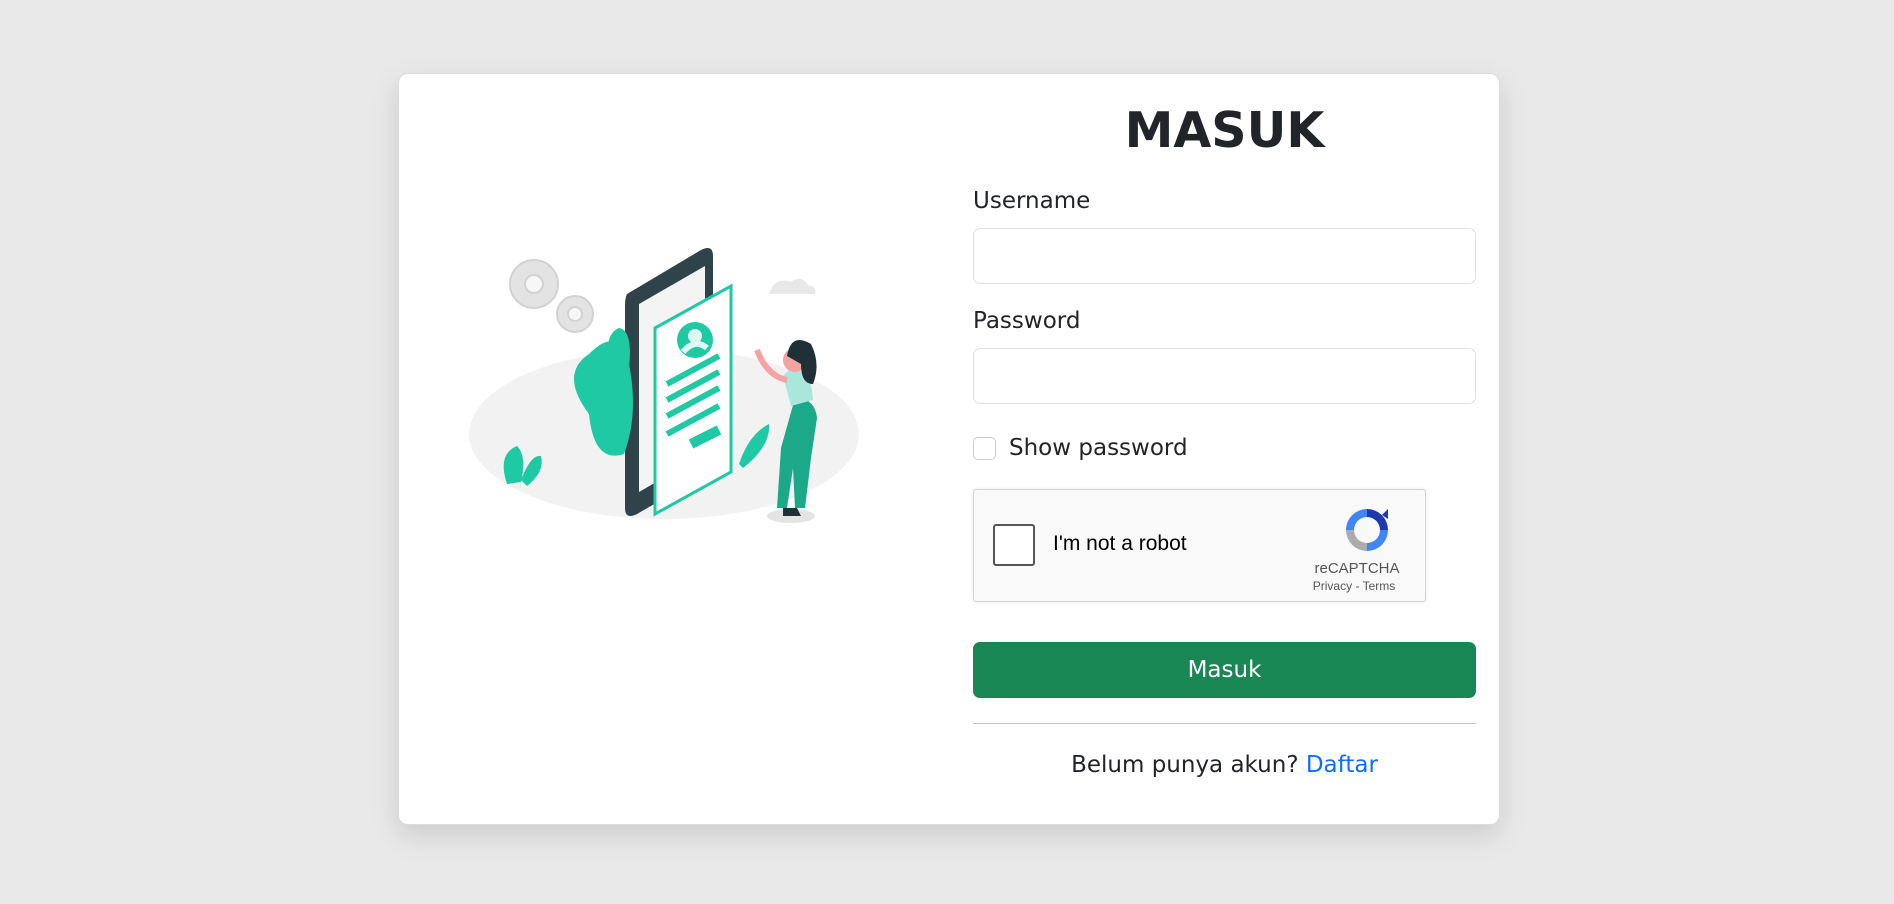 This screenshot has width=1894, height=904. What do you see at coordinates (1120, 543) in the screenshot?
I see `recaptcha-label: I'm not a robot` at bounding box center [1120, 543].